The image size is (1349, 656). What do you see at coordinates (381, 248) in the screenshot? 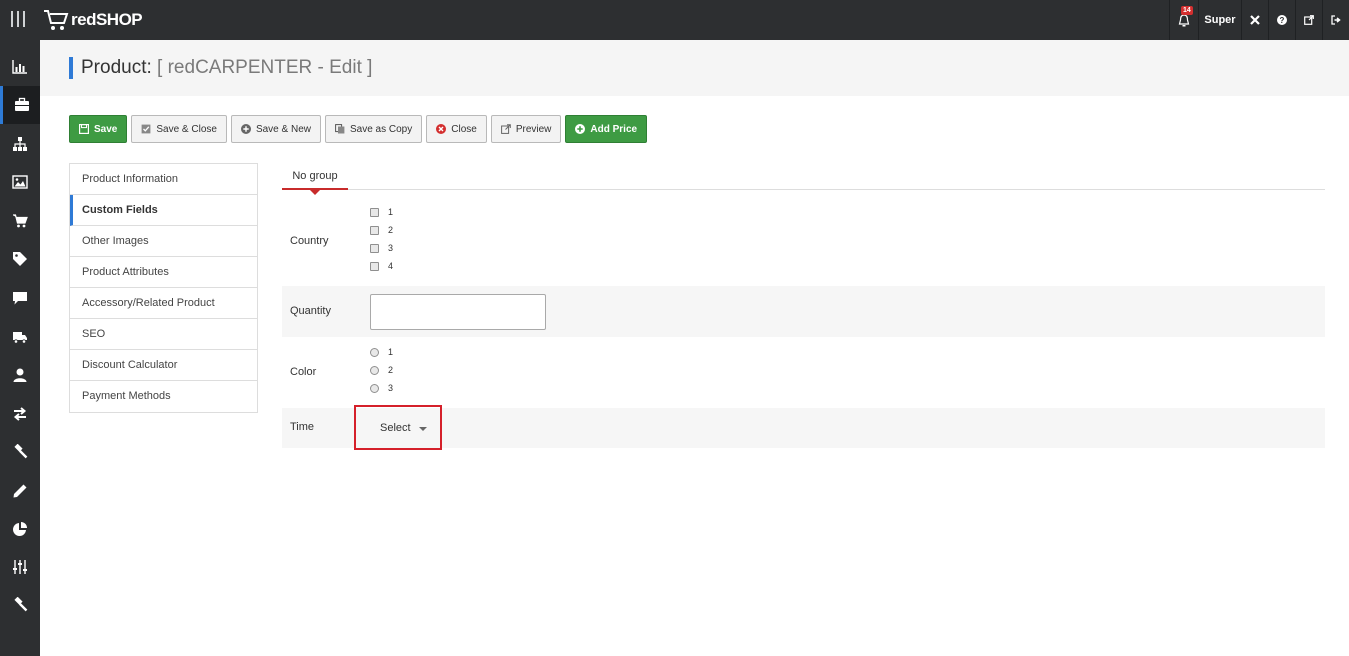
I see `country-option-3: 3` at bounding box center [381, 248].